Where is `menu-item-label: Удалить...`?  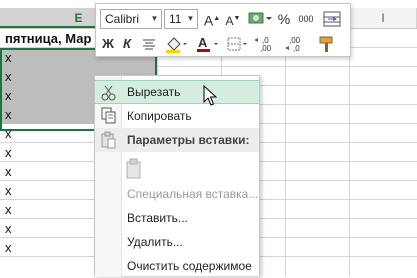 menu-item-label: Удалить... is located at coordinates (155, 242).